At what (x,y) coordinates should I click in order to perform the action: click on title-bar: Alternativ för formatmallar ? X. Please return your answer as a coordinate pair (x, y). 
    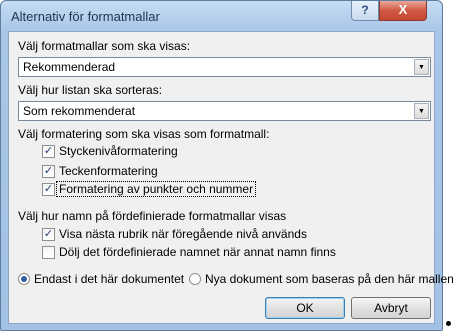
    Looking at the image, I should click on (221, 16).